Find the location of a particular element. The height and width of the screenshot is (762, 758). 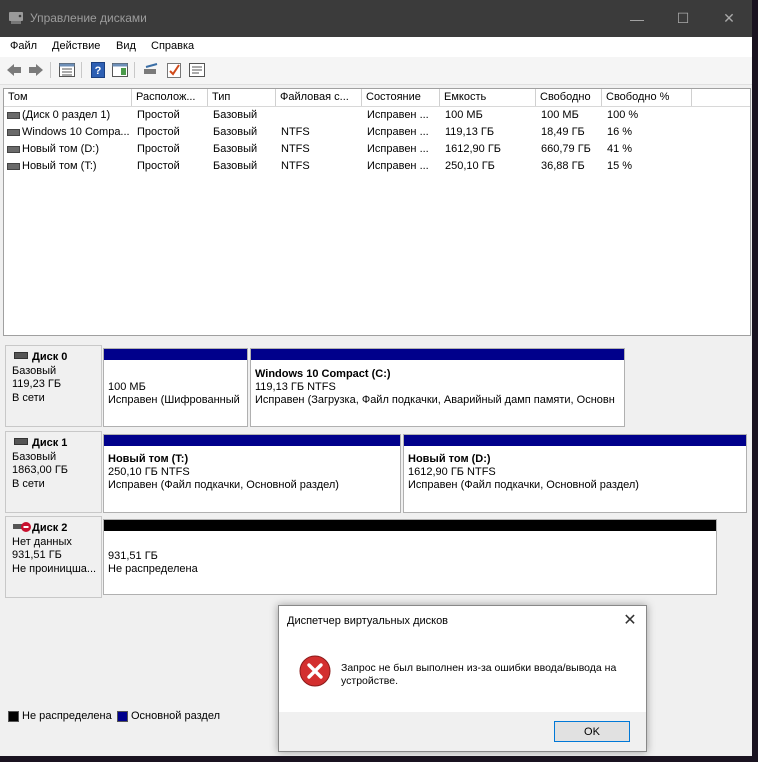

partition-size: 119,13 ГБ NTFS is located at coordinates (295, 387).